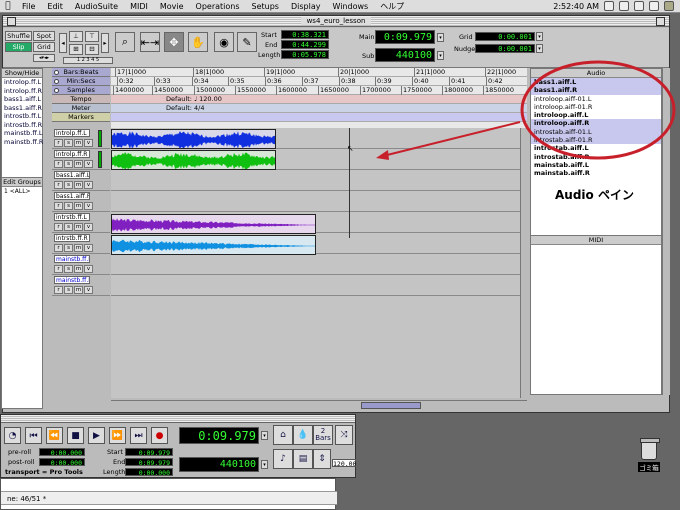 This screenshot has width=680, height=510. Describe the element at coordinates (283, 435) in the screenshot. I see `metronome-icon: ⌂` at that location.